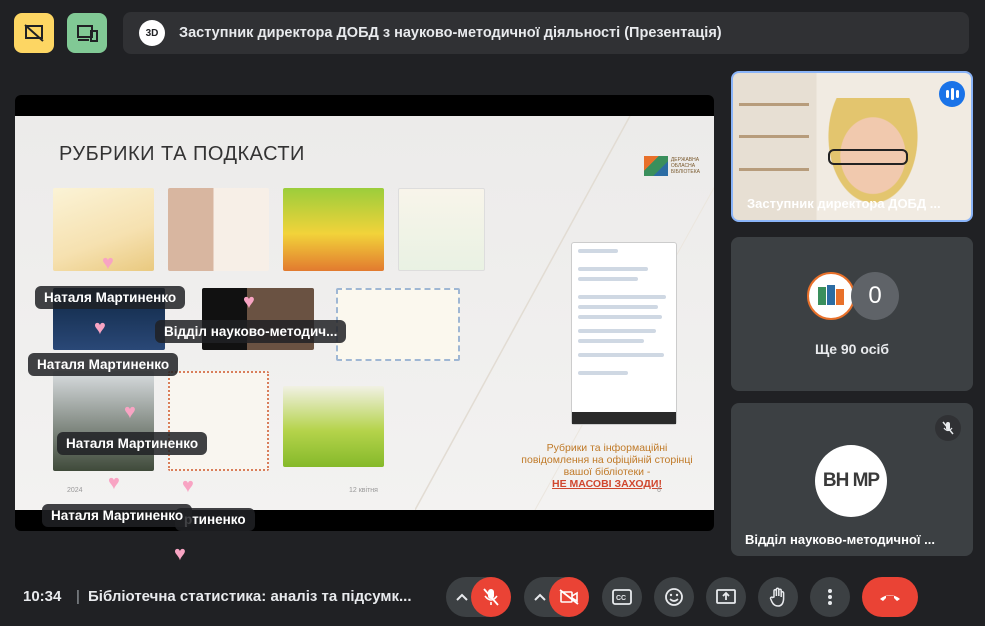 This screenshot has height=626, width=985. I want to click on glasses, so click(868, 157).